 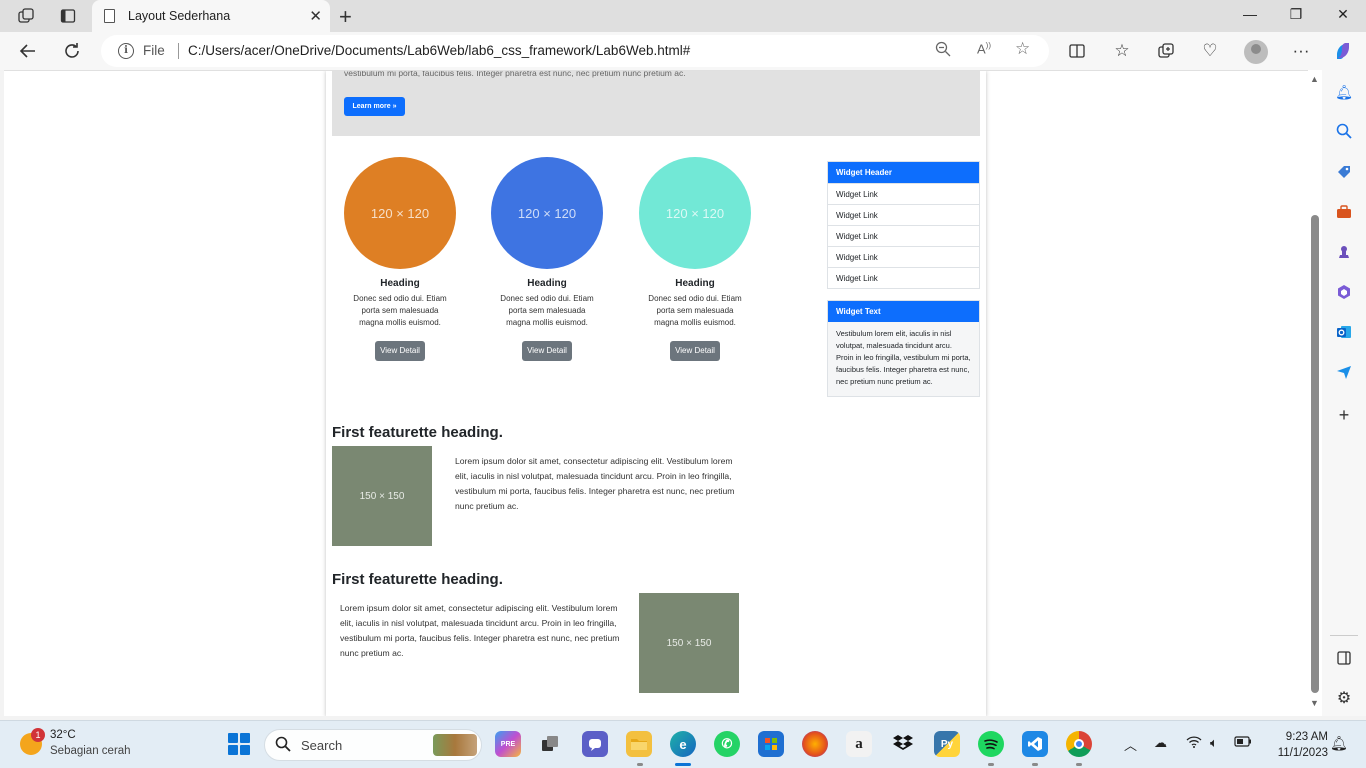 I want to click on feature-image: 120 × 120, so click(x=695, y=213).